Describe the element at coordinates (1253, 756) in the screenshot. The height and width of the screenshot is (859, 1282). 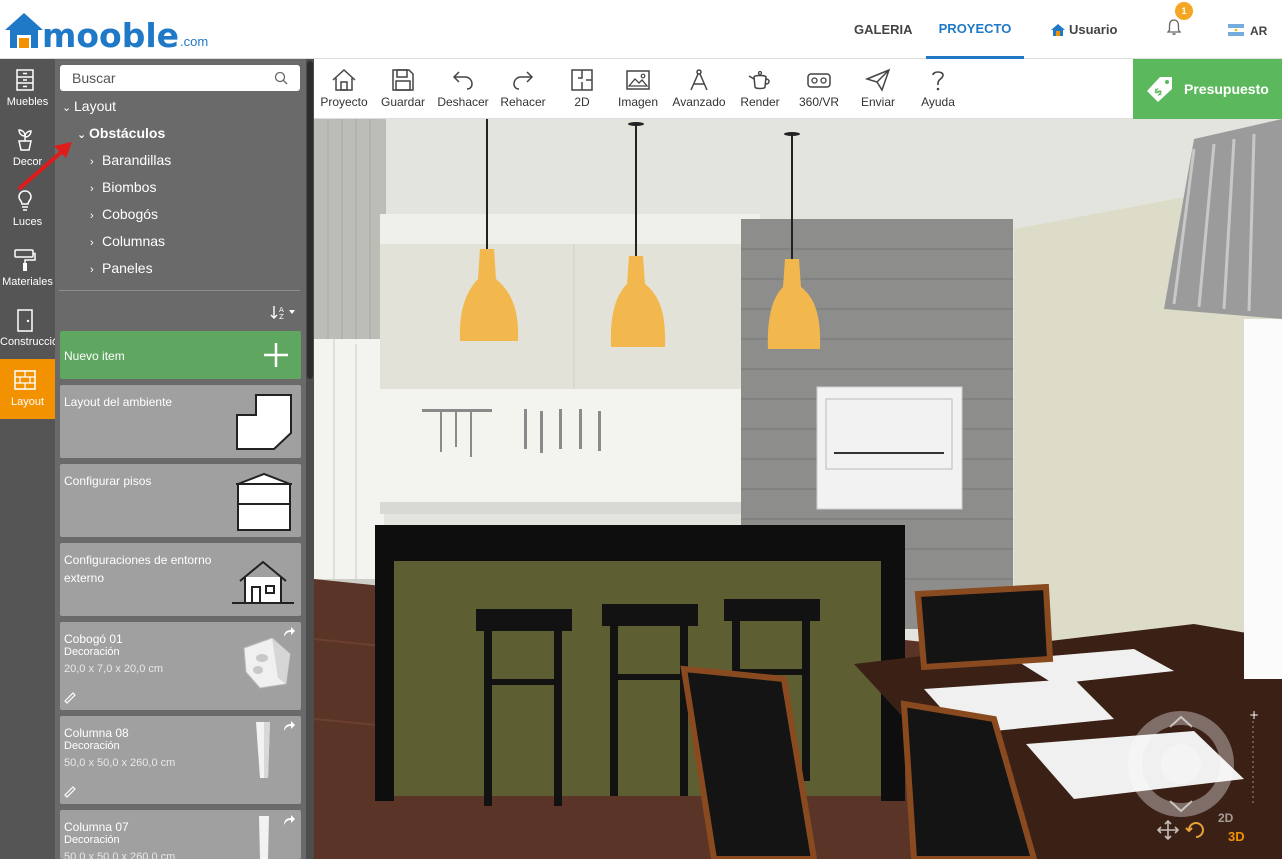
I see `zoom-slider-icon: +` at that location.